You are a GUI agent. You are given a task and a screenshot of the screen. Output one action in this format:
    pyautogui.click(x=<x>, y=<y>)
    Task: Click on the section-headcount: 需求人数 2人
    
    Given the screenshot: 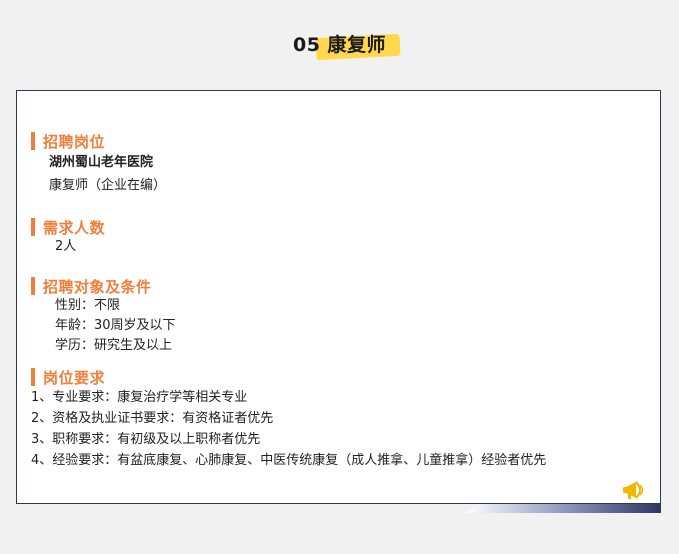 What is the action you would take?
    pyautogui.click(x=340, y=237)
    